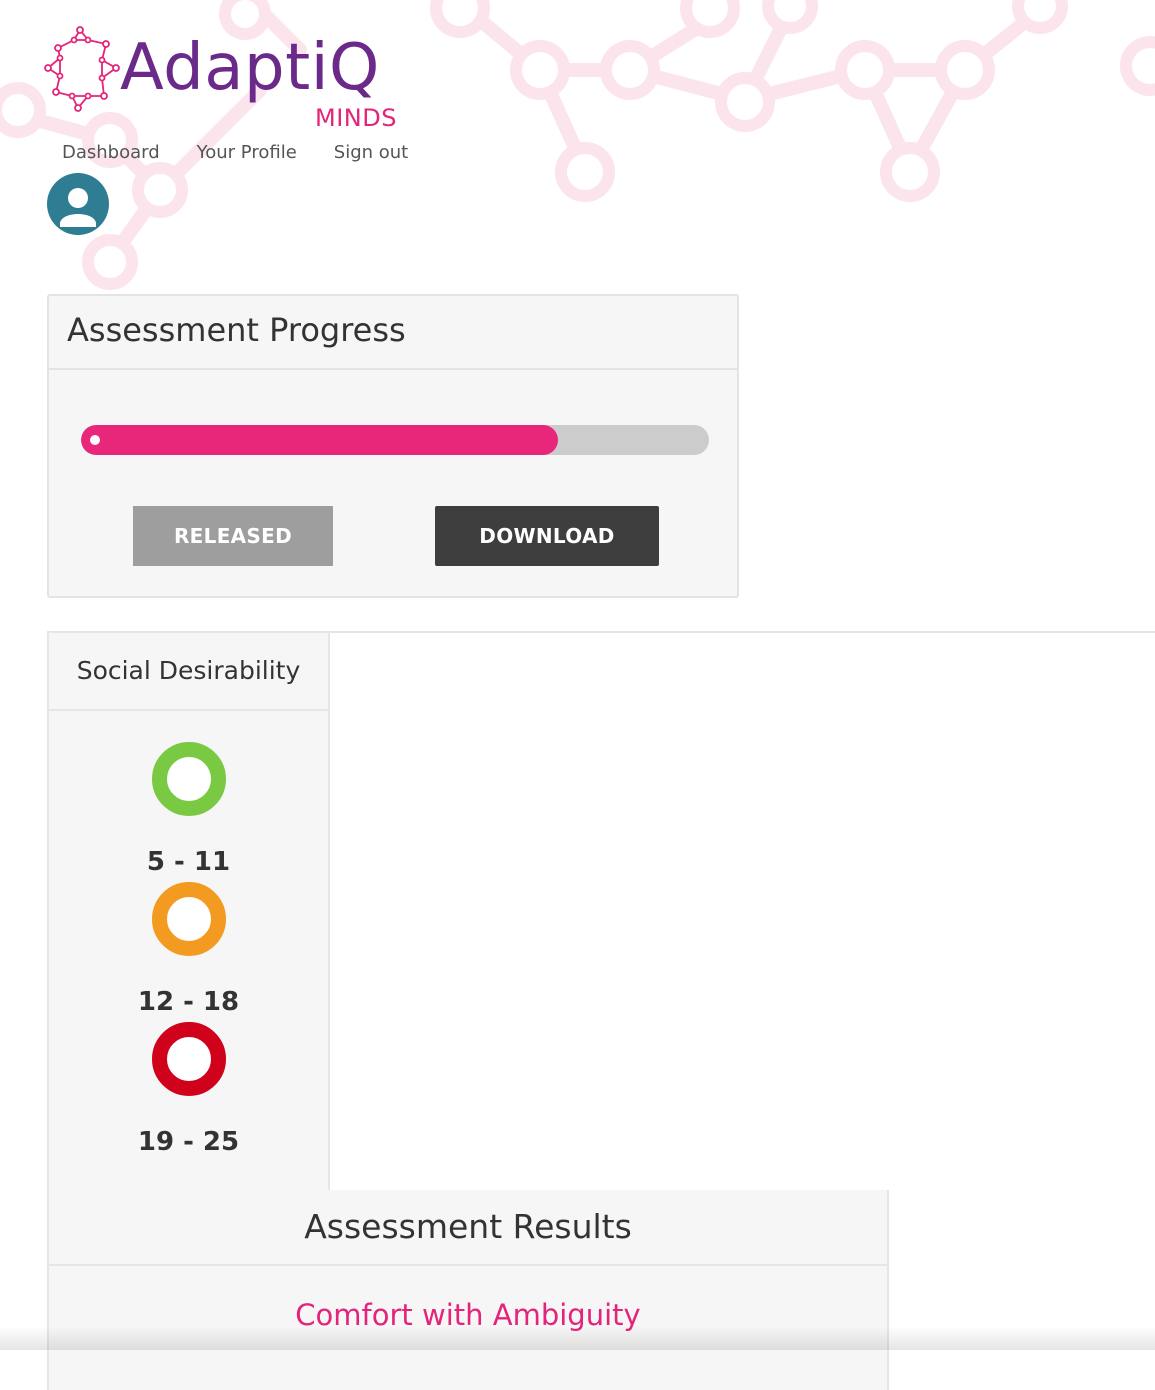 This screenshot has width=1155, height=1390. I want to click on assessment-progress-panel: Assessment Progress RELEASED DOWNLOAD, so click(393, 446).